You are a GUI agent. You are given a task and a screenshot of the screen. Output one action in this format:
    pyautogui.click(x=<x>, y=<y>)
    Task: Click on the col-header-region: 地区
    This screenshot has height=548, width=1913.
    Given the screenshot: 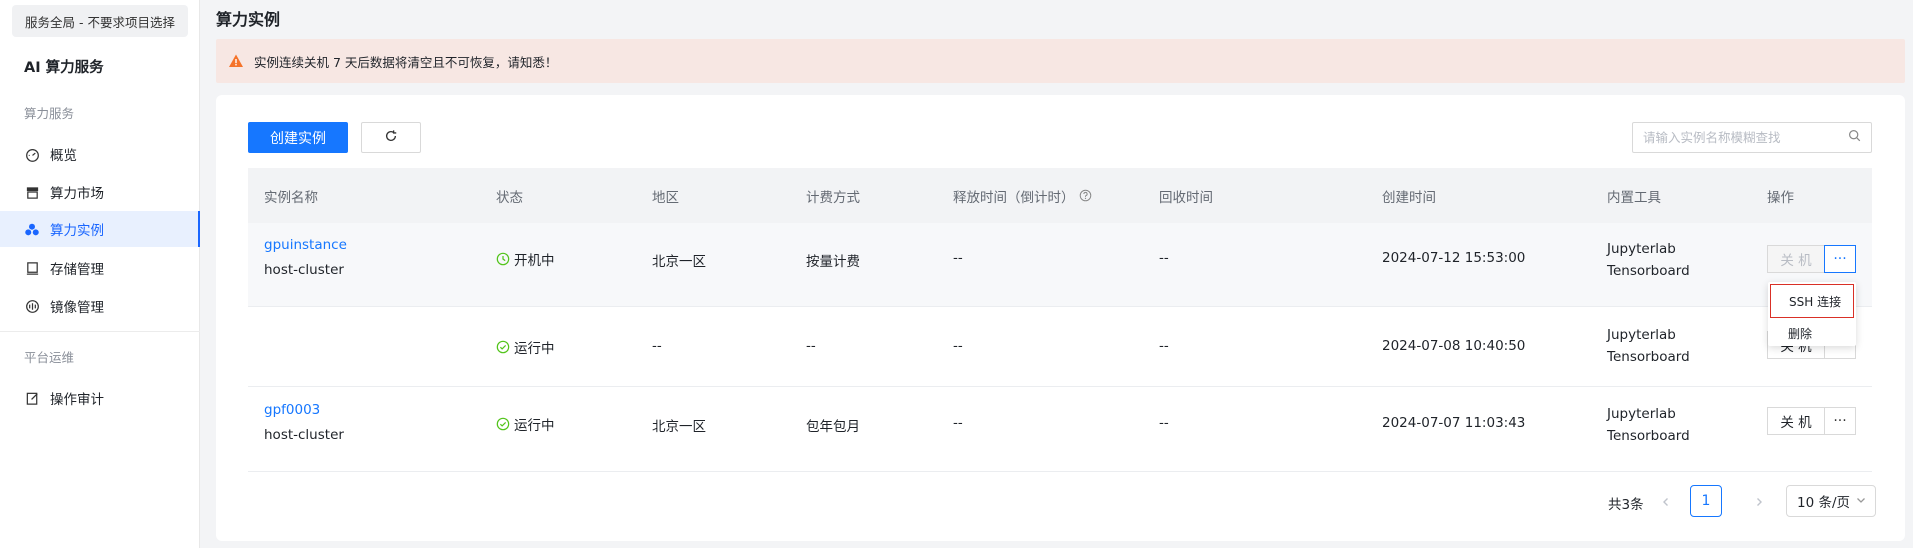 What is the action you would take?
    pyautogui.click(x=665, y=197)
    